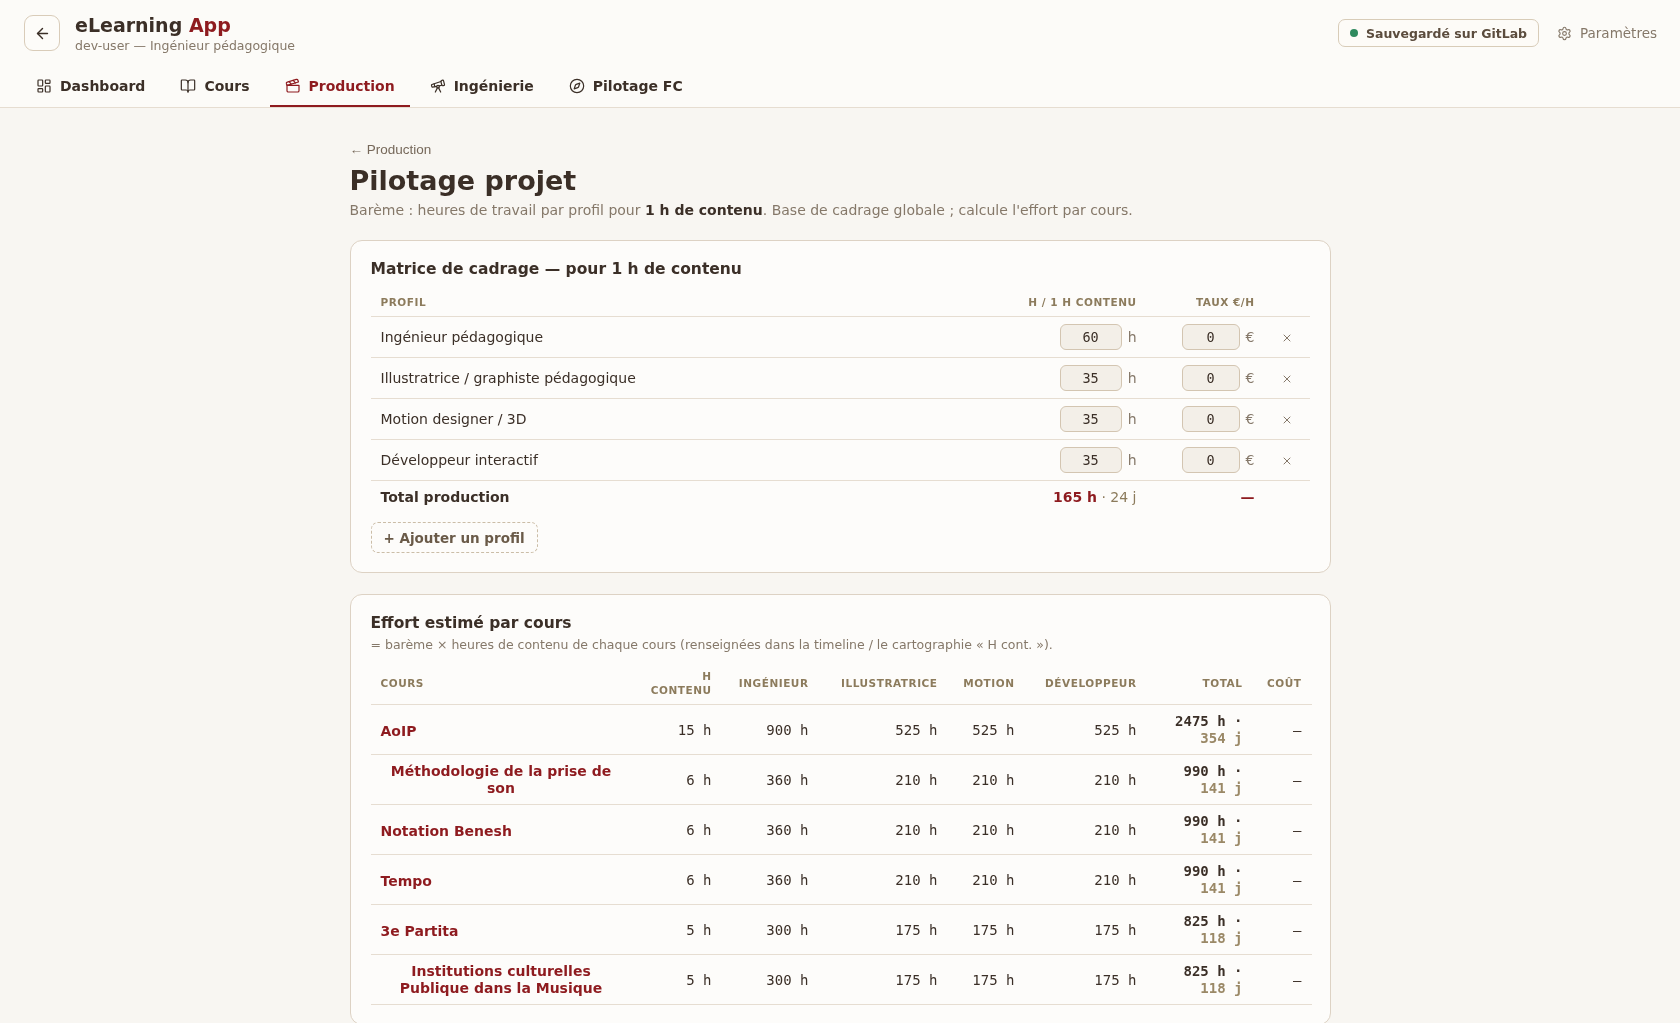 This screenshot has width=1680, height=1023. What do you see at coordinates (1205, 496) in the screenshot?
I see `total-rate: —` at bounding box center [1205, 496].